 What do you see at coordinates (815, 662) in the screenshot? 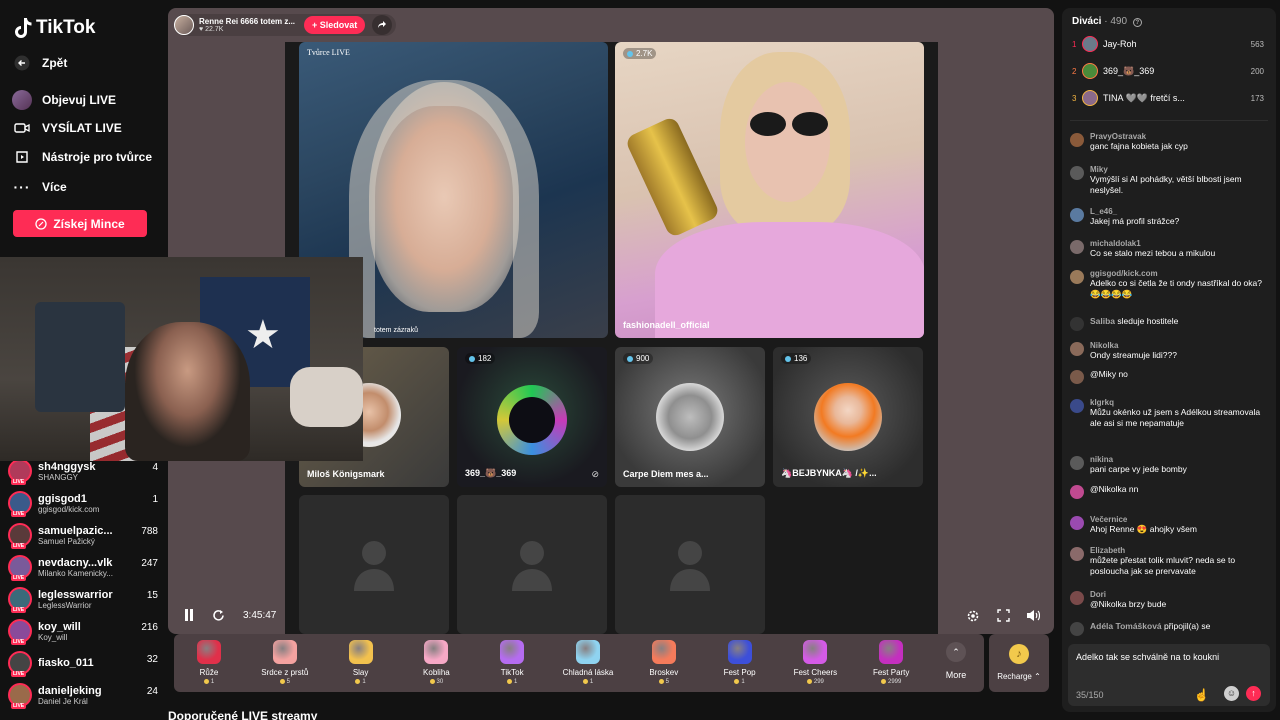
I see `gift-item: Fest Cheers 299` at bounding box center [815, 662].